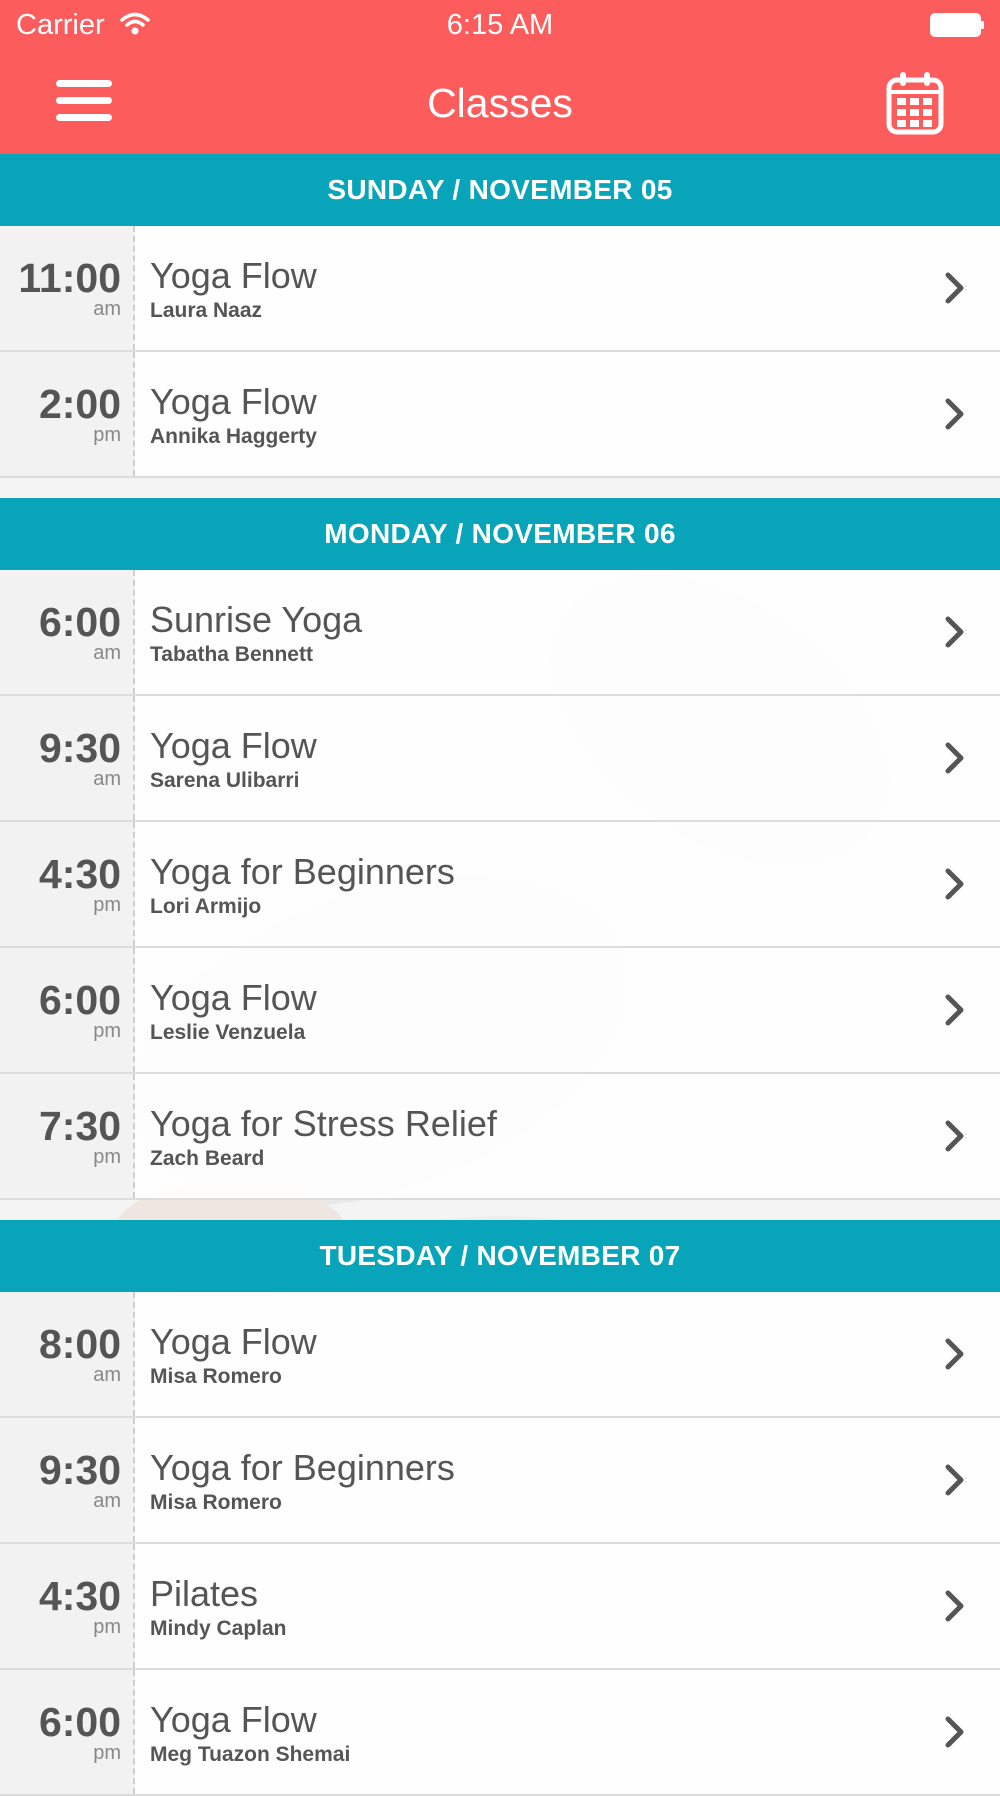  I want to click on class-time: 11:00, so click(69, 278).